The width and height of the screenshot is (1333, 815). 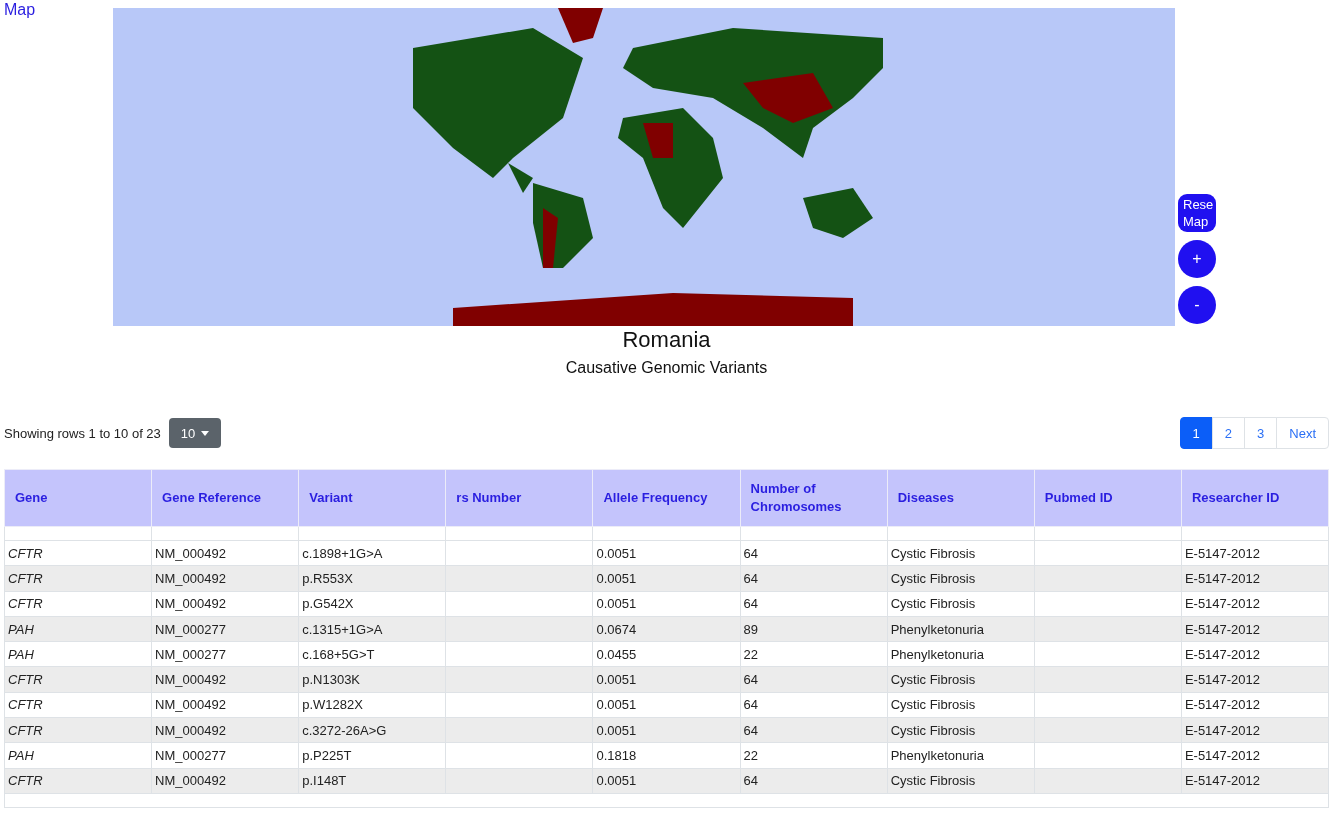 What do you see at coordinates (372, 705) in the screenshot?
I see `table-cell: p.W1282X` at bounding box center [372, 705].